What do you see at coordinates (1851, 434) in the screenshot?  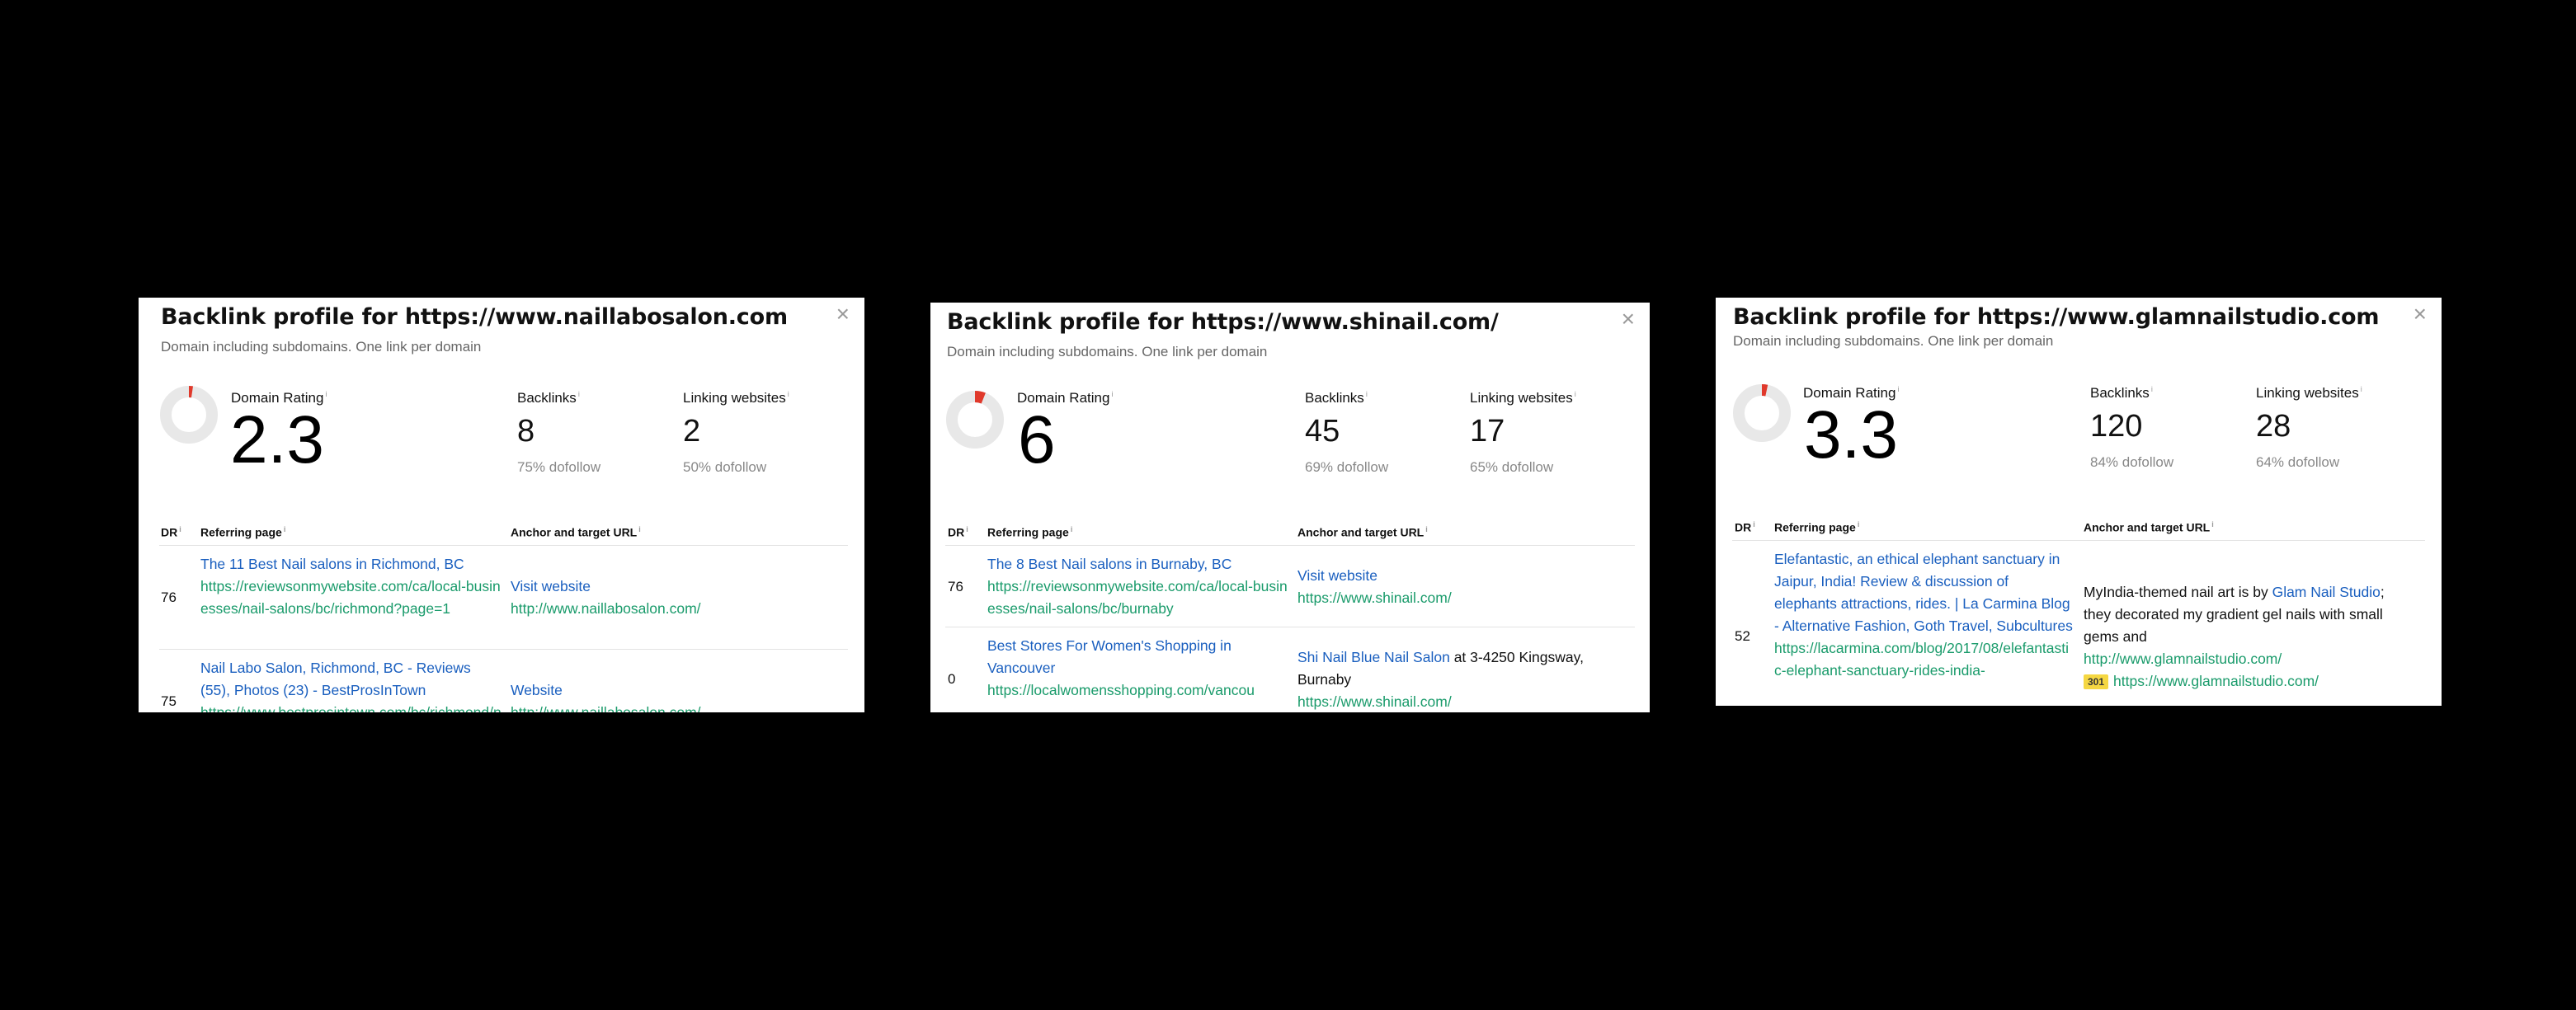 I see `domain-rating-value: 3.3` at bounding box center [1851, 434].